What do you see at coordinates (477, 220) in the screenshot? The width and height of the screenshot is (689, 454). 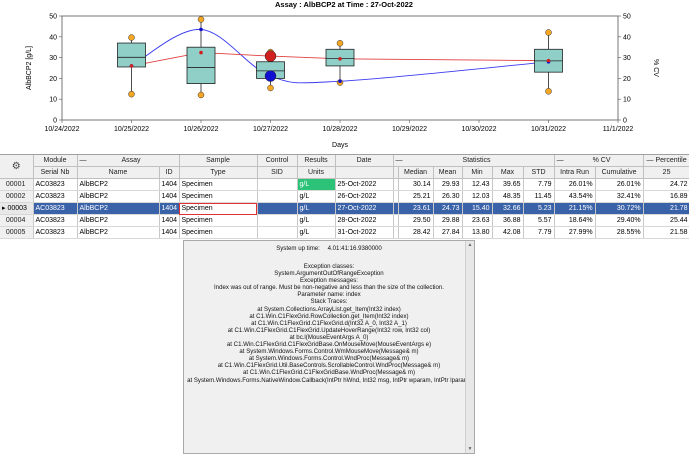 I see `cell-min: 23.63` at bounding box center [477, 220].